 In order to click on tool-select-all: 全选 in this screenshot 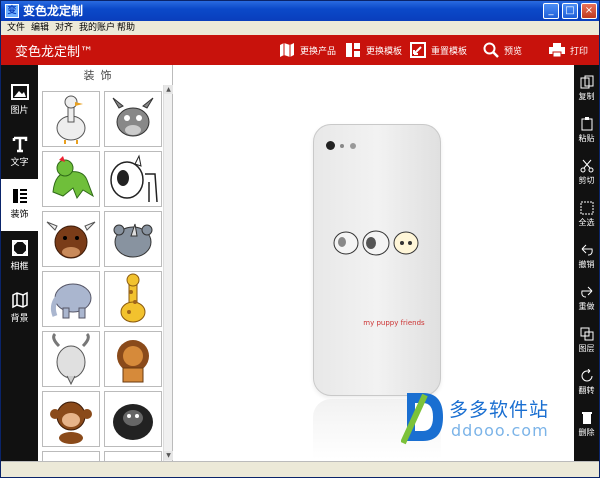, I will do `click(586, 214)`.